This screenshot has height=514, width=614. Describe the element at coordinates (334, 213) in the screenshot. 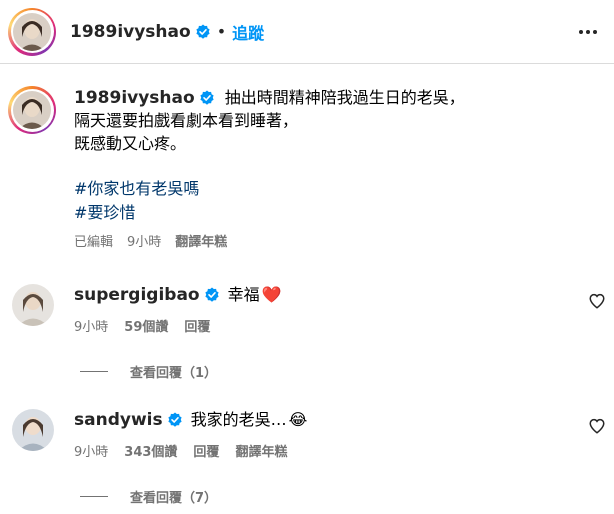

I see `hashtag-link: #要珍惜` at that location.